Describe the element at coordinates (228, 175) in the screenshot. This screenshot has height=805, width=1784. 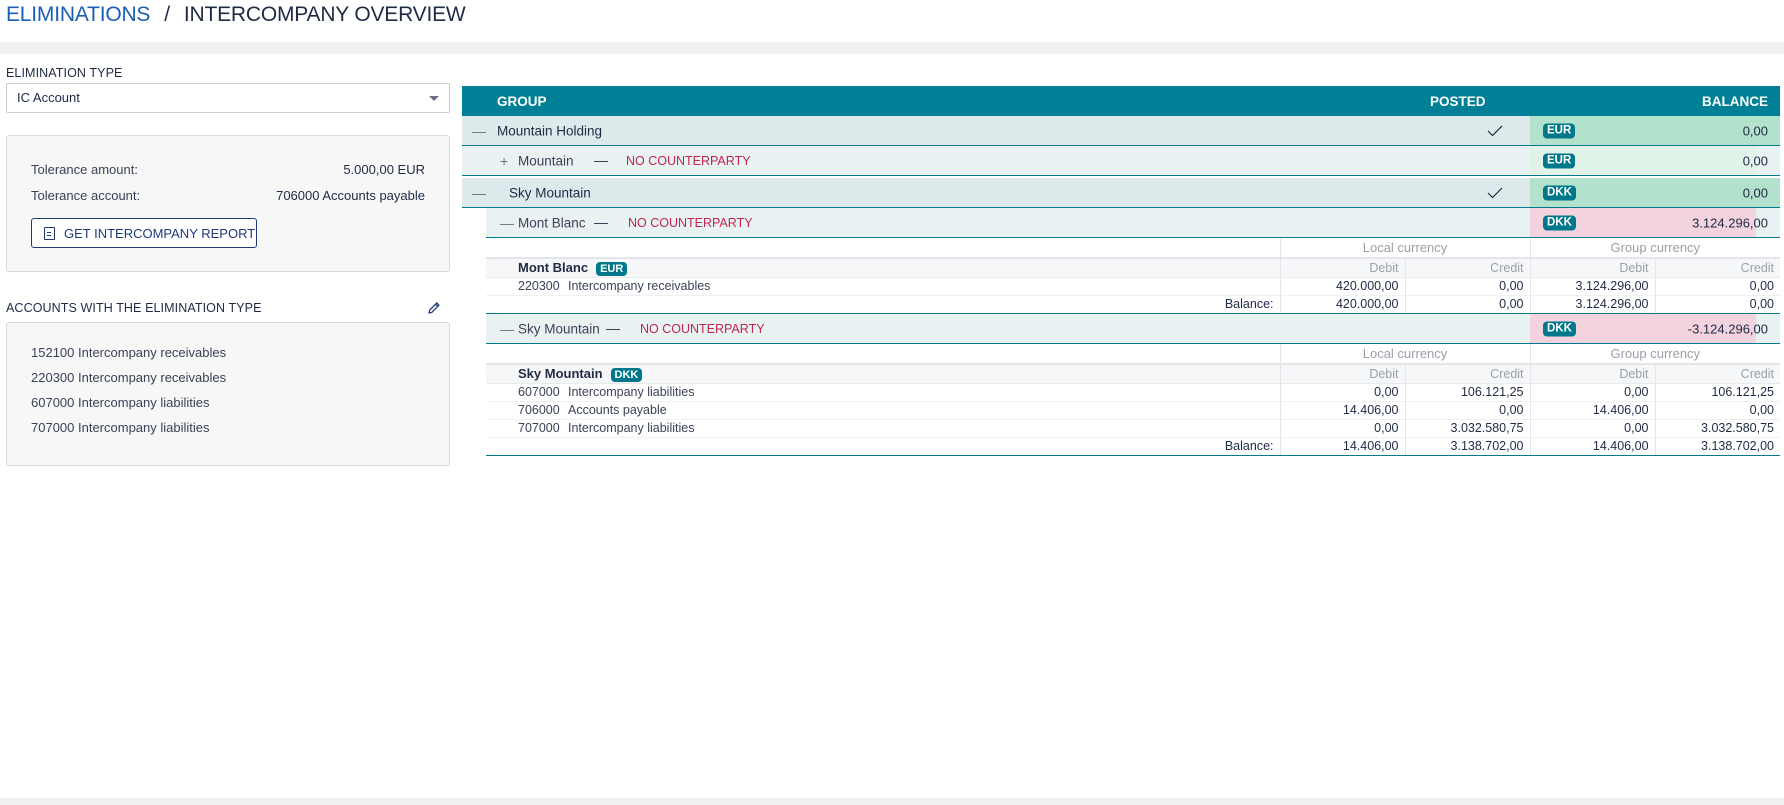
I see `tolerance-amount-row: Tolerance amount: 5.000,00 EUR` at that location.